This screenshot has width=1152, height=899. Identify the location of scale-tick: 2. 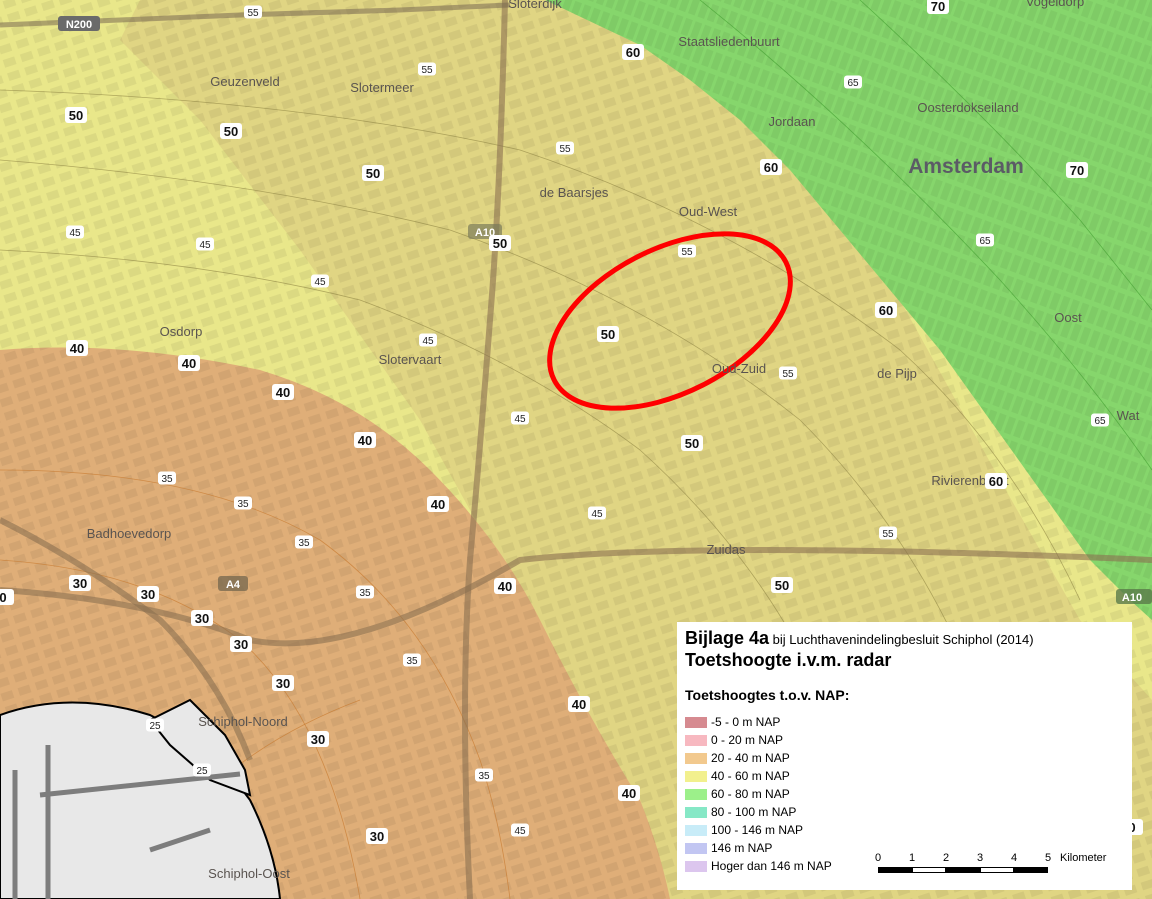
(946, 858).